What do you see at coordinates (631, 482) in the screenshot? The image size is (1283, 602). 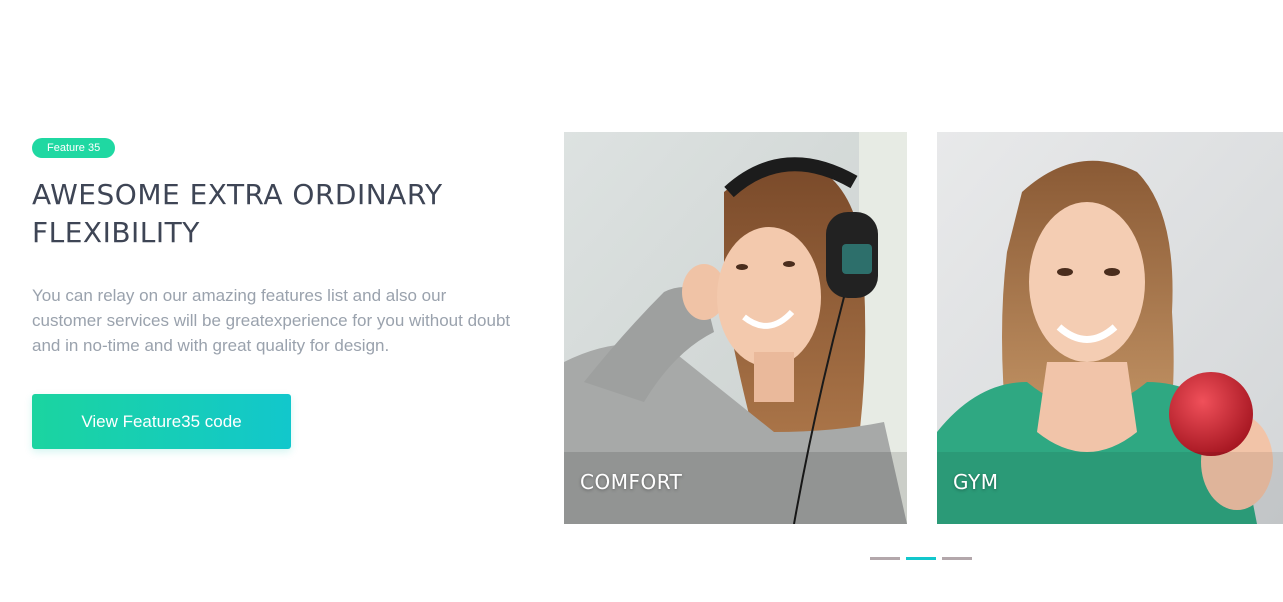 I see `card-label-comfort: COMFORT` at bounding box center [631, 482].